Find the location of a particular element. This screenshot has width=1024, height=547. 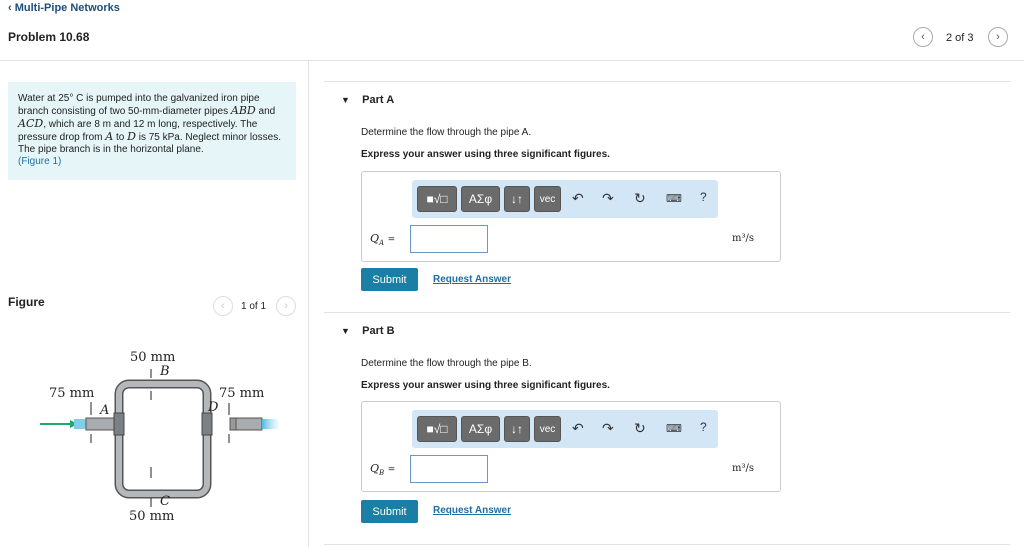

next-figure-button: › is located at coordinates (286, 306).